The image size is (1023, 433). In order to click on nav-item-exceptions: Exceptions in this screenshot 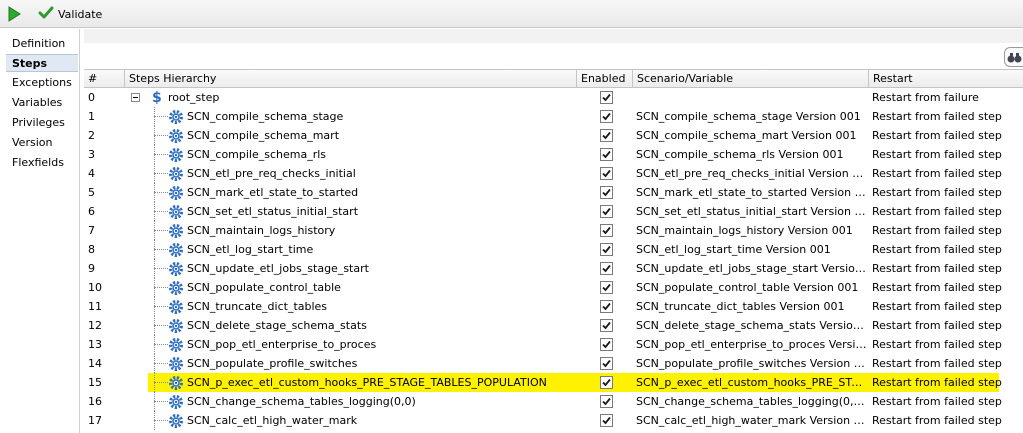, I will do `click(42, 83)`.